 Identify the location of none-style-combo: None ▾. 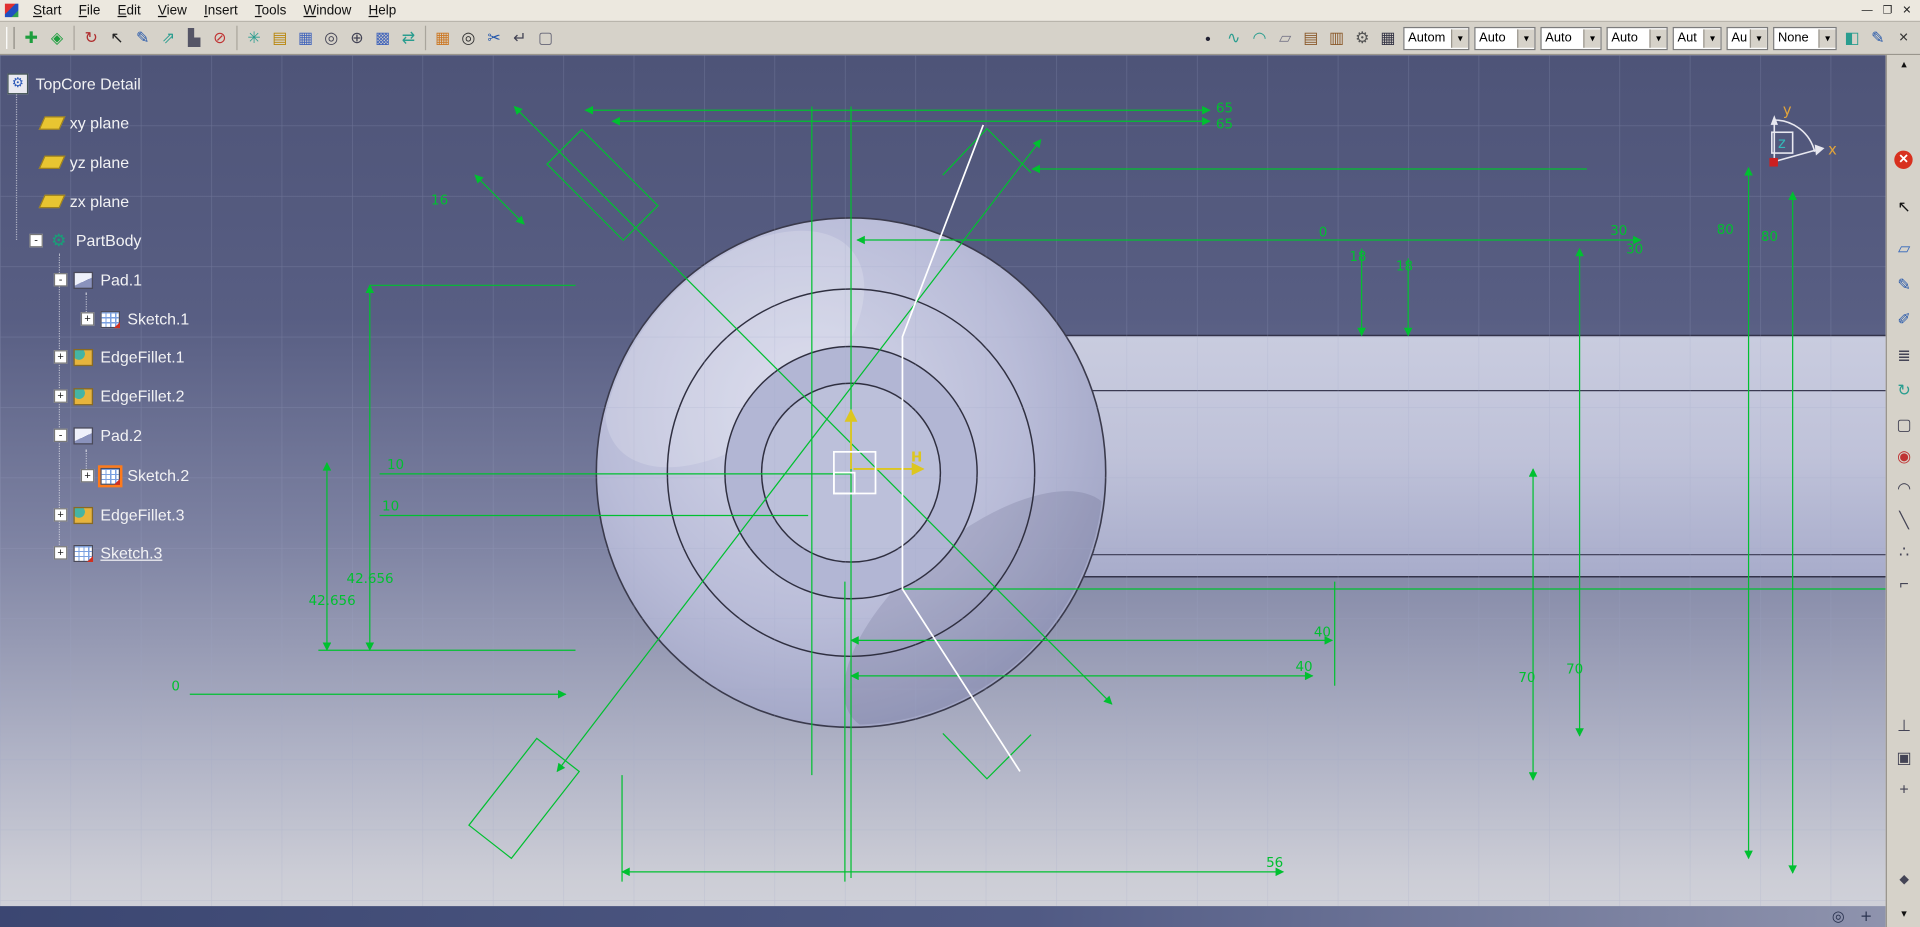
(1805, 38).